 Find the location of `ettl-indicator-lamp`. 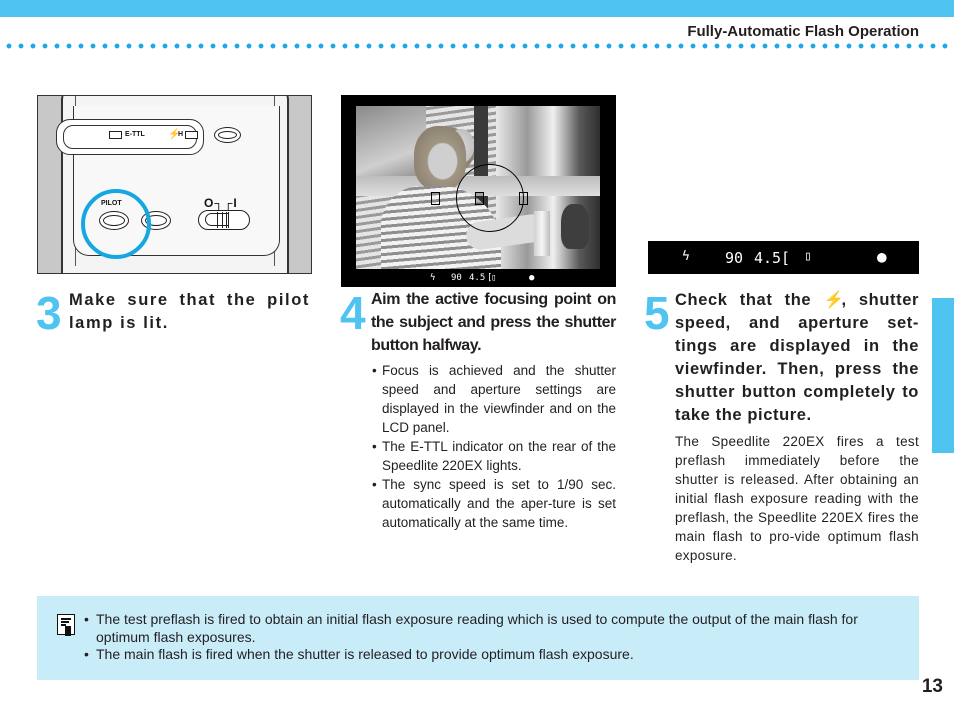

ettl-indicator-lamp is located at coordinates (115, 135).